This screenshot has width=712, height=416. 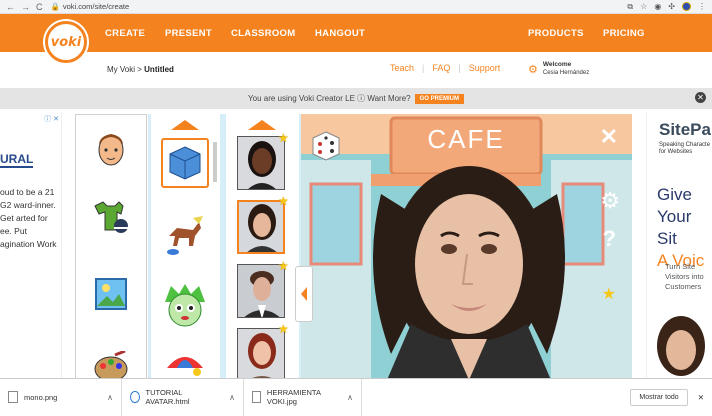 I want to click on welcome-area: ⚙ Welcome Cesia Hernández, so click(x=558, y=69).